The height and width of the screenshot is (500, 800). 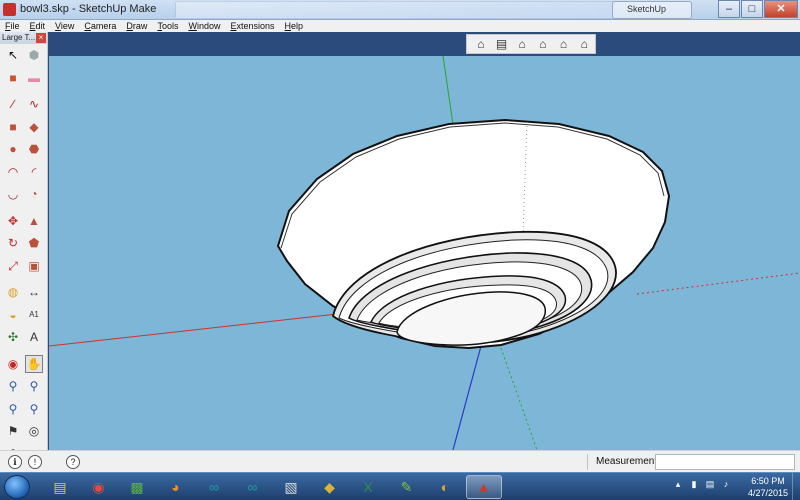 I want to click on two-point-arc-icon: ◜, so click(x=34, y=172).